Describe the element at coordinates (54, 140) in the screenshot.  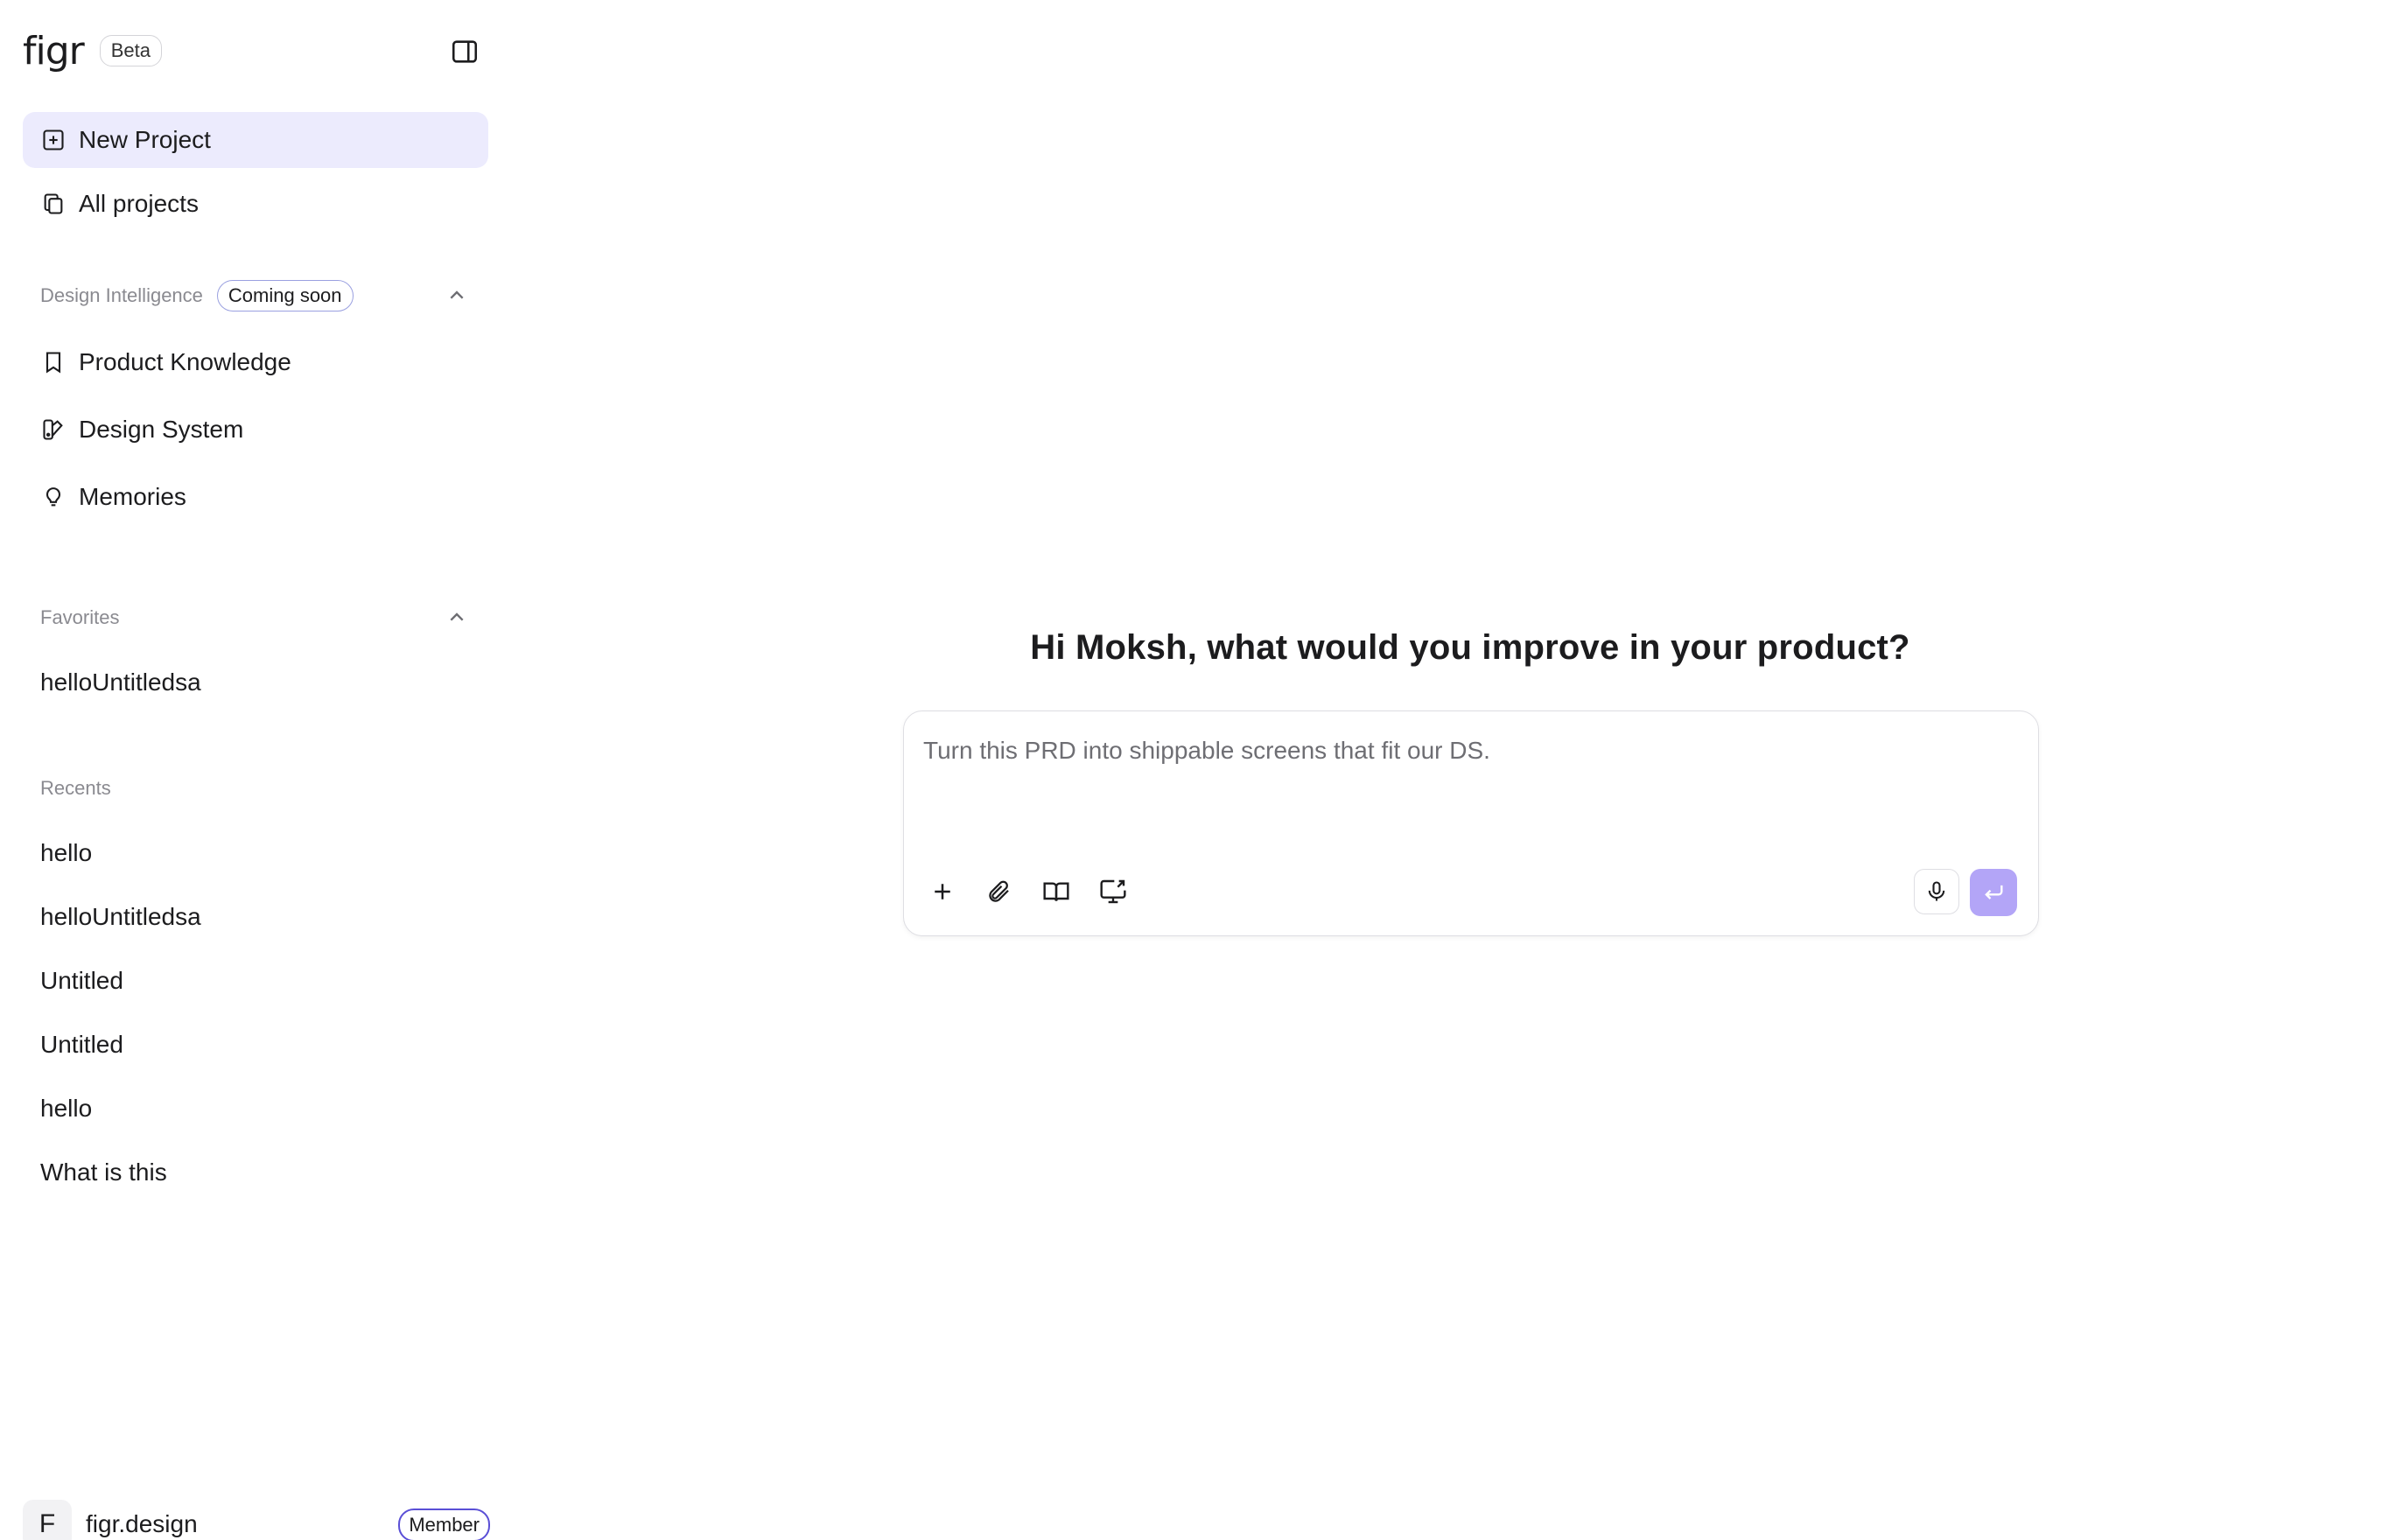
I see `plus-square-icon` at that location.